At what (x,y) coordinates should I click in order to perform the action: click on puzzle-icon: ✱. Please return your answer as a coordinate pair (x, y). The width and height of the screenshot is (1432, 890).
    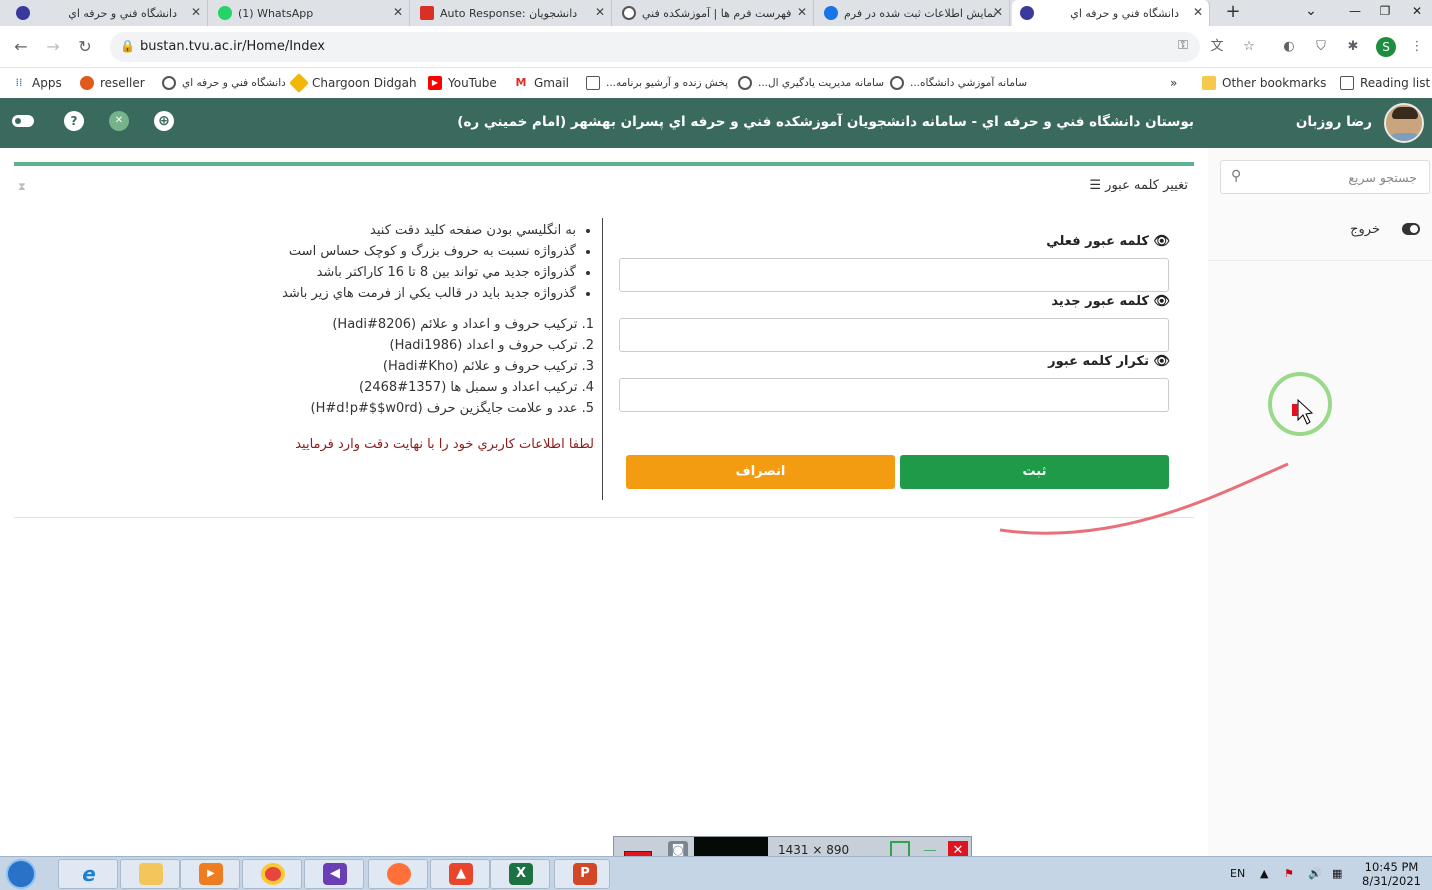
    Looking at the image, I should click on (1353, 47).